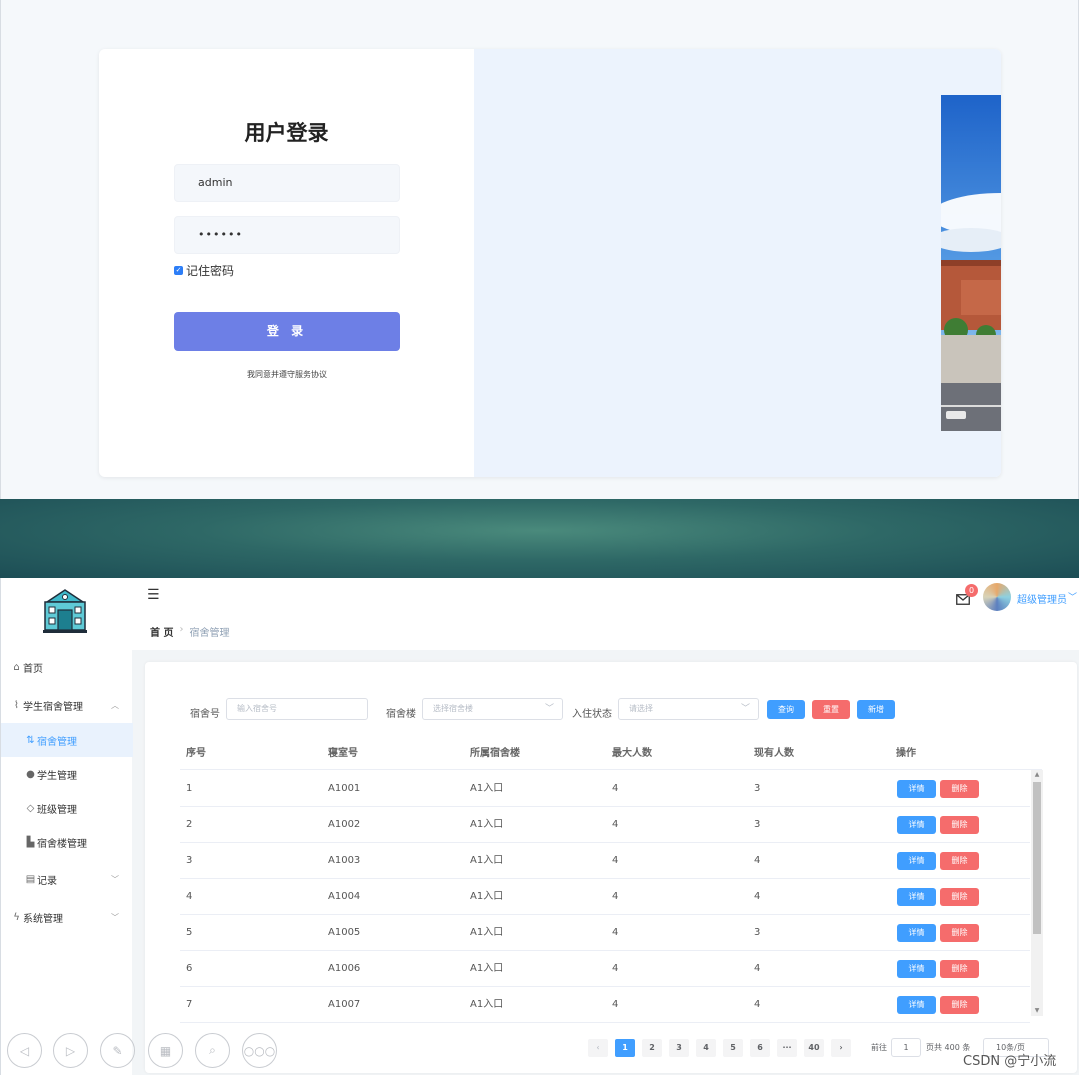 This screenshot has width=1079, height=1075. What do you see at coordinates (67, 917) in the screenshot?
I see `sidebar-item-system: ϟ 系统管理 ﹀` at bounding box center [67, 917].